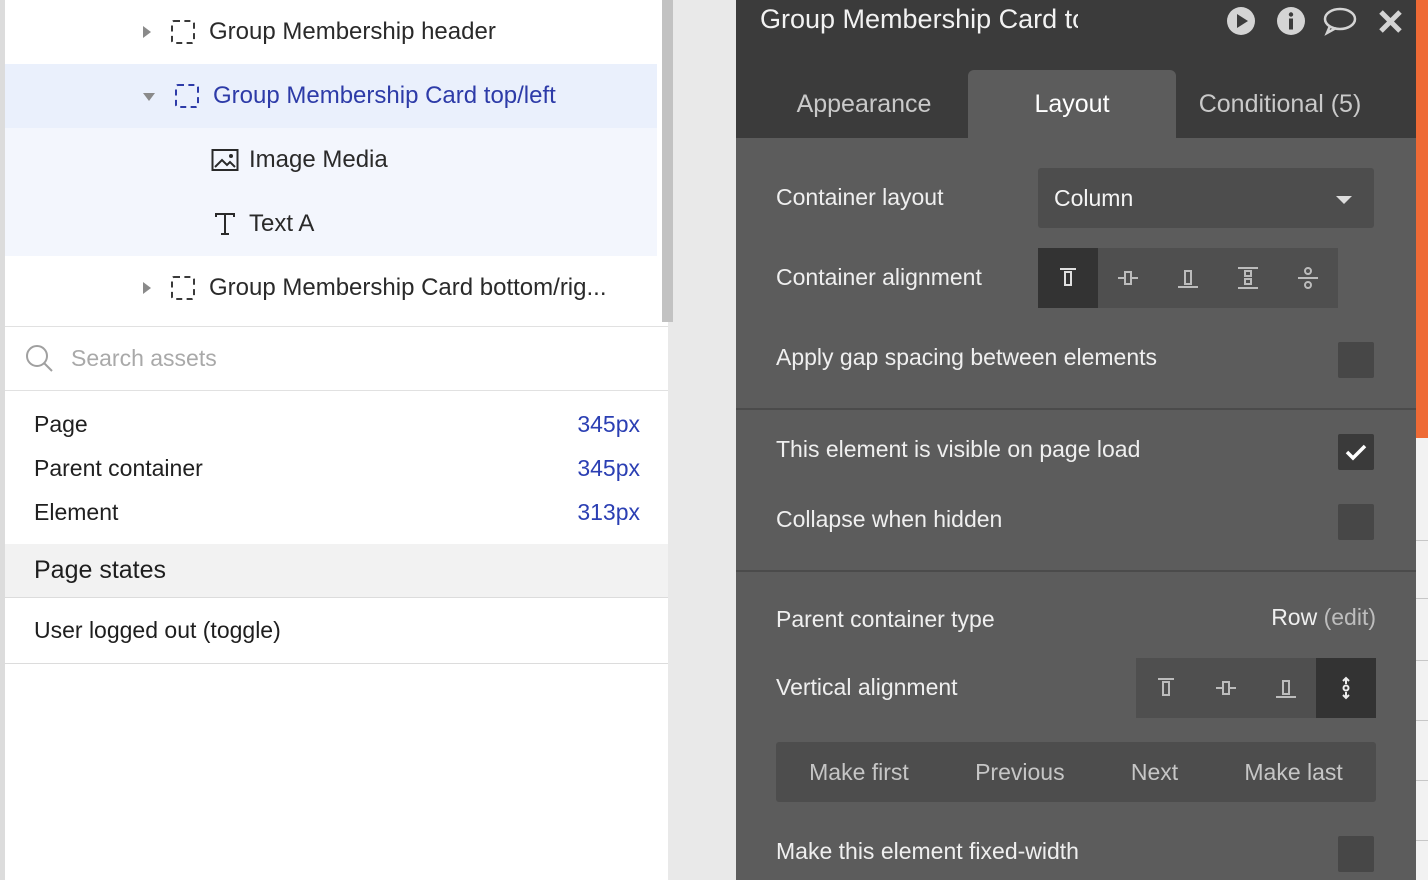  What do you see at coordinates (1291, 21) in the screenshot?
I see `info-icon` at bounding box center [1291, 21].